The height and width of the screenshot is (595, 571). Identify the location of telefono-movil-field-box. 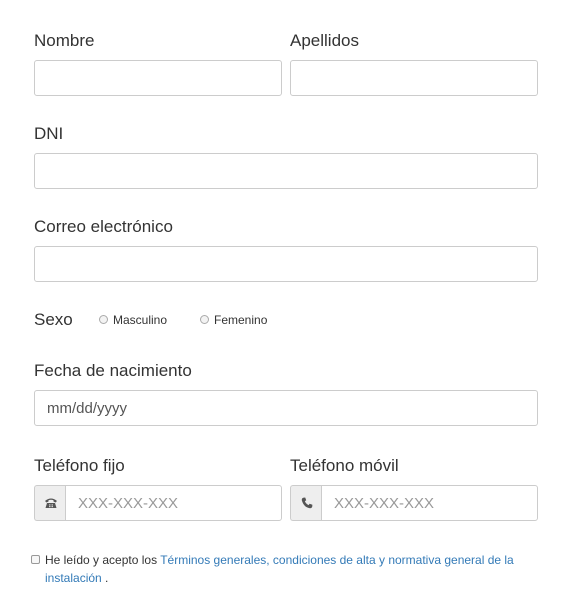
(429, 503).